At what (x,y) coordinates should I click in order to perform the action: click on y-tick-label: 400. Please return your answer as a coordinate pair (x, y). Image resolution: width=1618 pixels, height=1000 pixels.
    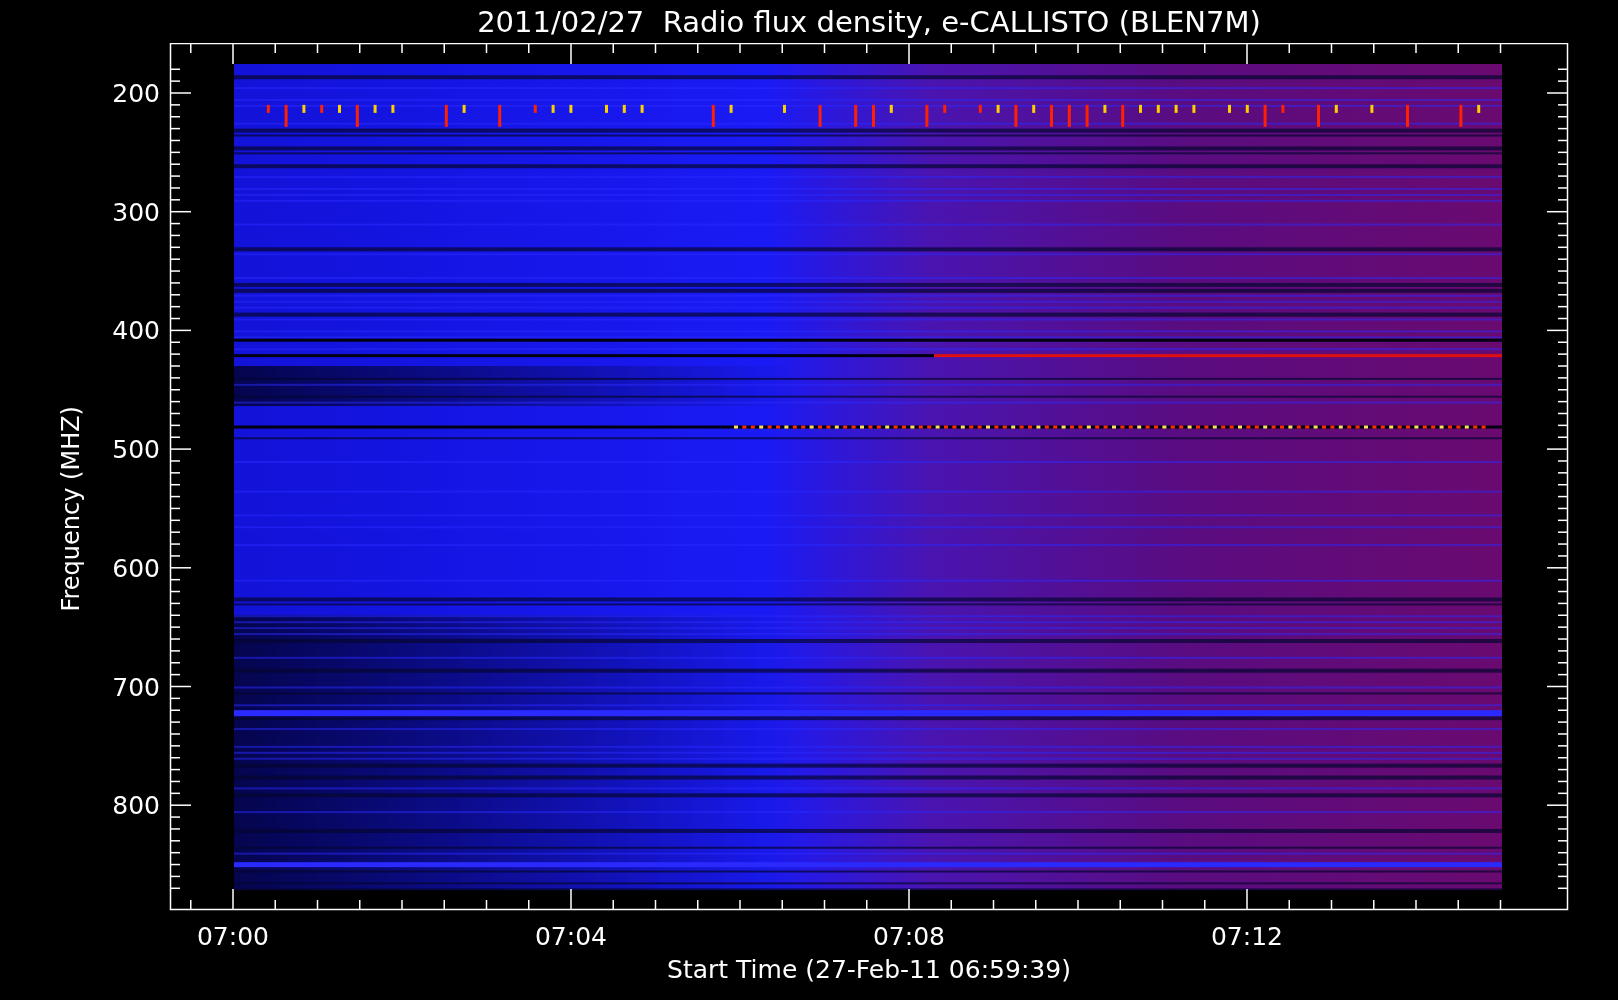
    Looking at the image, I should click on (136, 331).